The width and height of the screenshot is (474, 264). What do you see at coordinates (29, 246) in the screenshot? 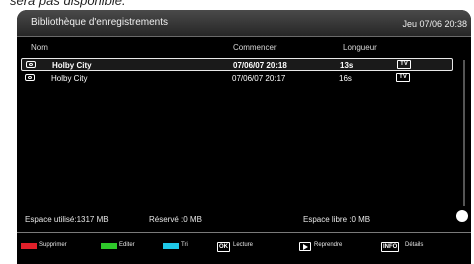
I see `red-key-icon` at bounding box center [29, 246].